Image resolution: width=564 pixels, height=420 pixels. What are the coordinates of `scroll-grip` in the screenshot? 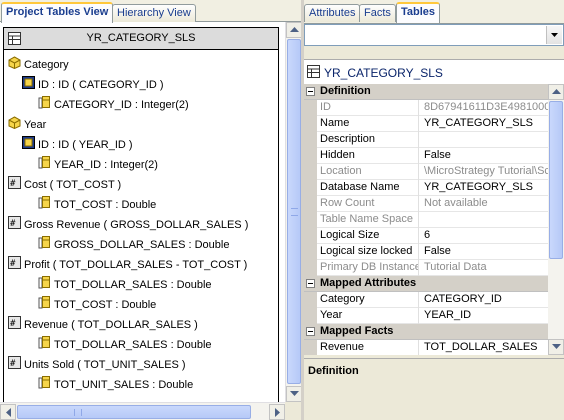 It's located at (294, 212).